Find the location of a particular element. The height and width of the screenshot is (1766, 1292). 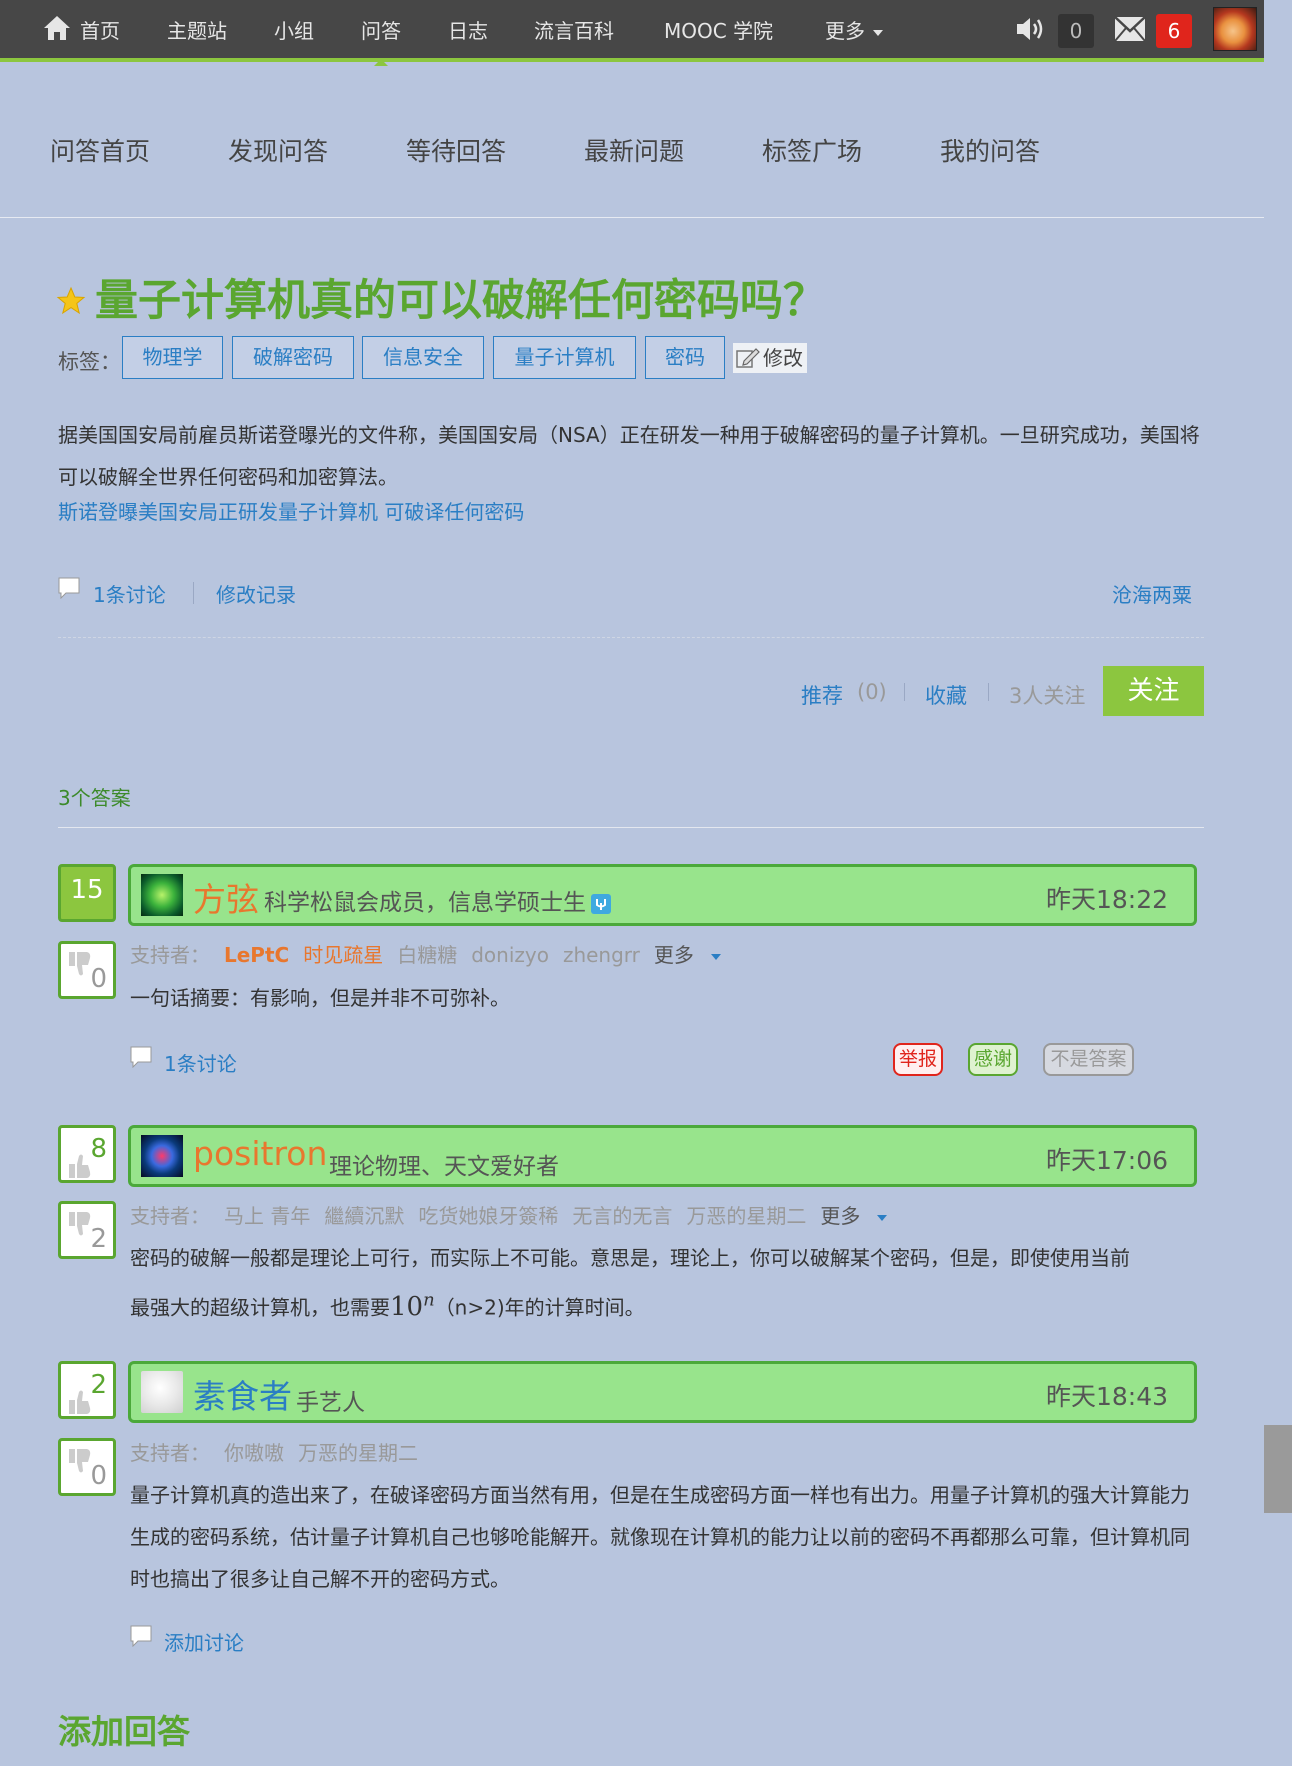

tag-password: 密码 is located at coordinates (685, 357).